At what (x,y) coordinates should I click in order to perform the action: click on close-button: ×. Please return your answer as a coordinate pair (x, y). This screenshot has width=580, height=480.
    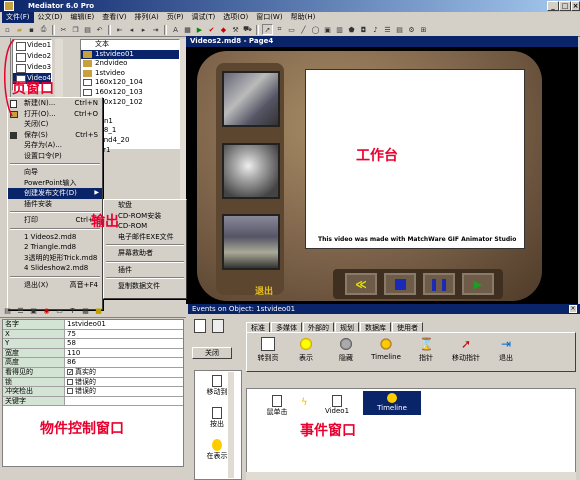
    Looking at the image, I should click on (575, 6).